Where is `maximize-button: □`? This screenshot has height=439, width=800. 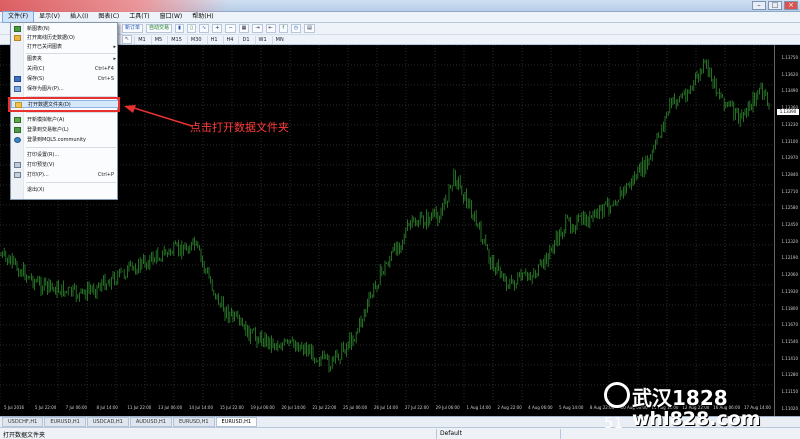
maximize-button: □ is located at coordinates (775, 5).